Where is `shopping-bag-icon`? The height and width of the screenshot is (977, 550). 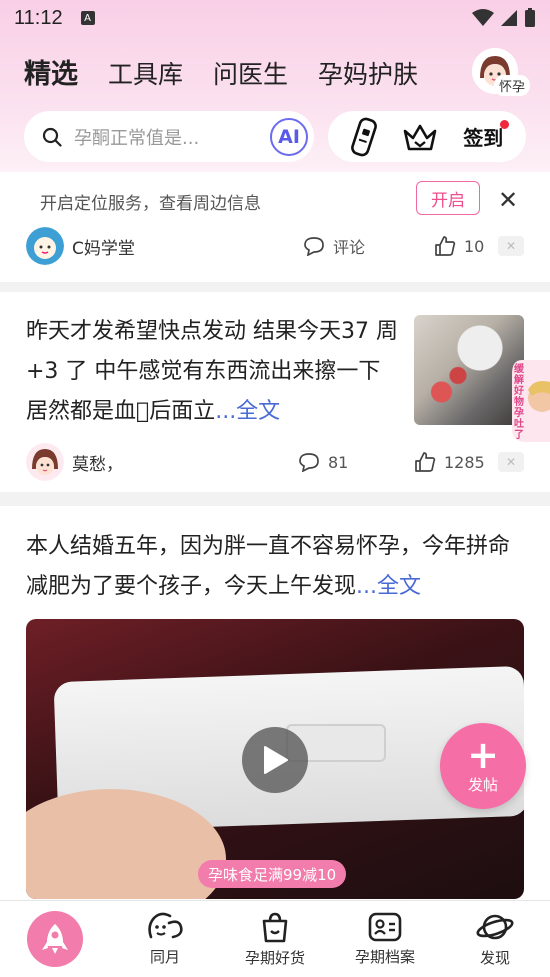 shopping-bag-icon is located at coordinates (275, 927).